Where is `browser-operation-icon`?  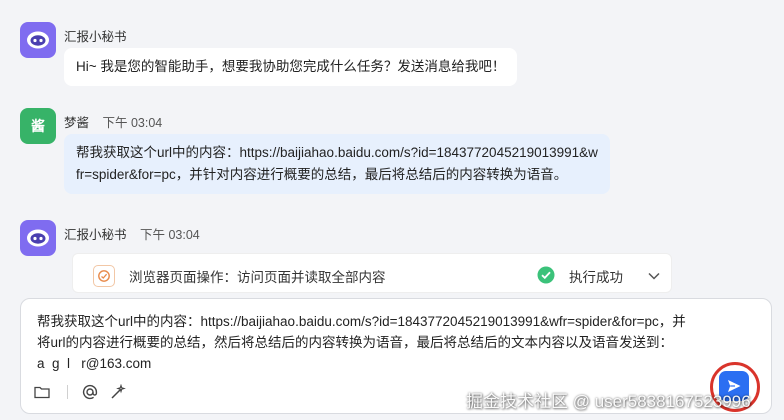 browser-operation-icon is located at coordinates (104, 276).